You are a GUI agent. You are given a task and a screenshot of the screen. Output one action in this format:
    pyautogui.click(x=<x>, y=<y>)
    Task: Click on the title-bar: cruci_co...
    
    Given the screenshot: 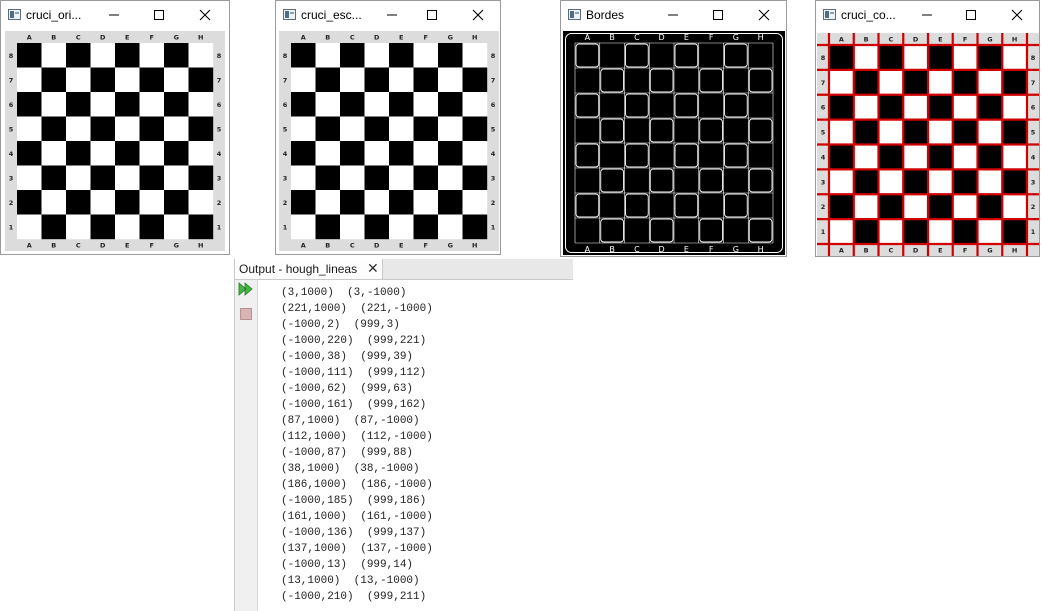 What is the action you would take?
    pyautogui.click(x=927, y=15)
    